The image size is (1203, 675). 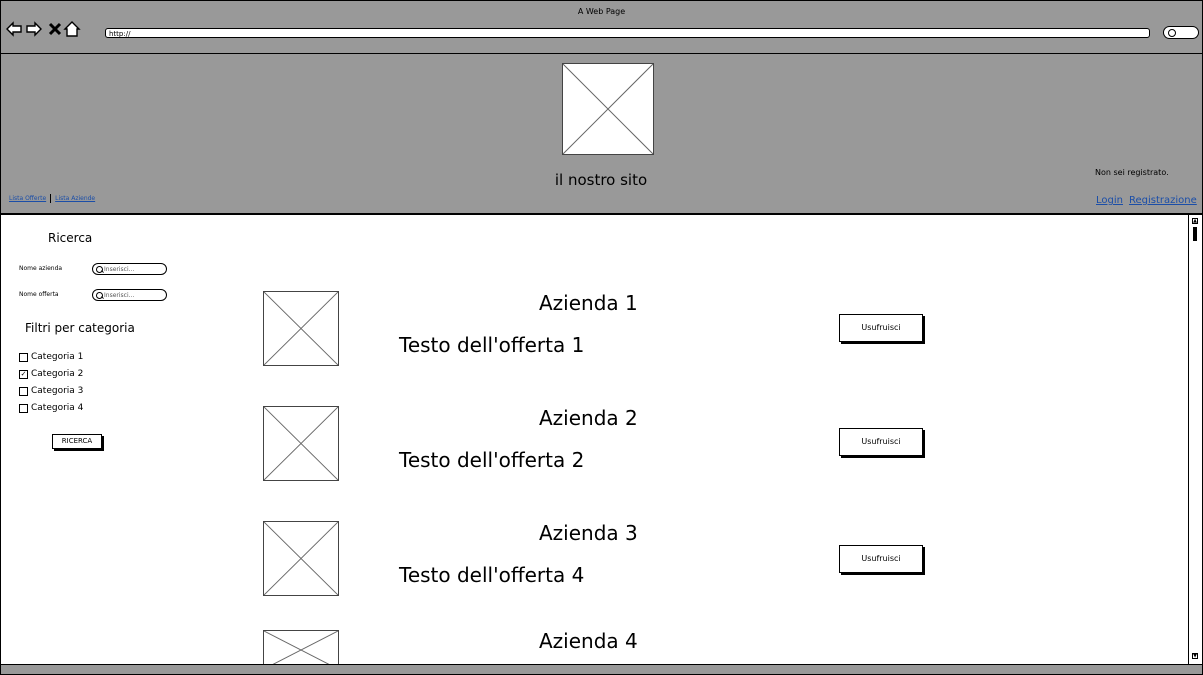 What do you see at coordinates (1109, 200) in the screenshot?
I see `login-link: Login` at bounding box center [1109, 200].